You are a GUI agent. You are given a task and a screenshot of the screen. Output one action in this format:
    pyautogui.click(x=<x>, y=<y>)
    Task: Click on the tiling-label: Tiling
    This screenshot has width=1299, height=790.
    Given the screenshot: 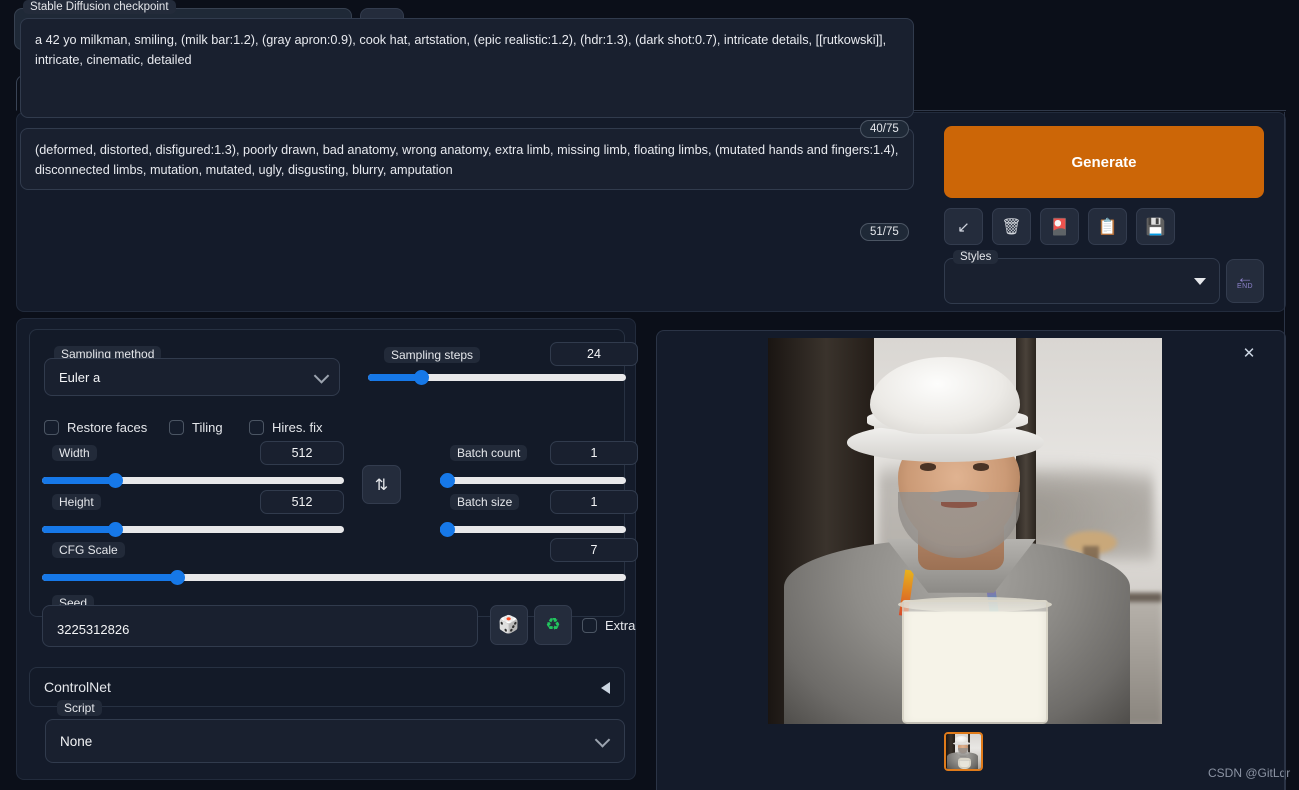 What is the action you would take?
    pyautogui.click(x=207, y=427)
    